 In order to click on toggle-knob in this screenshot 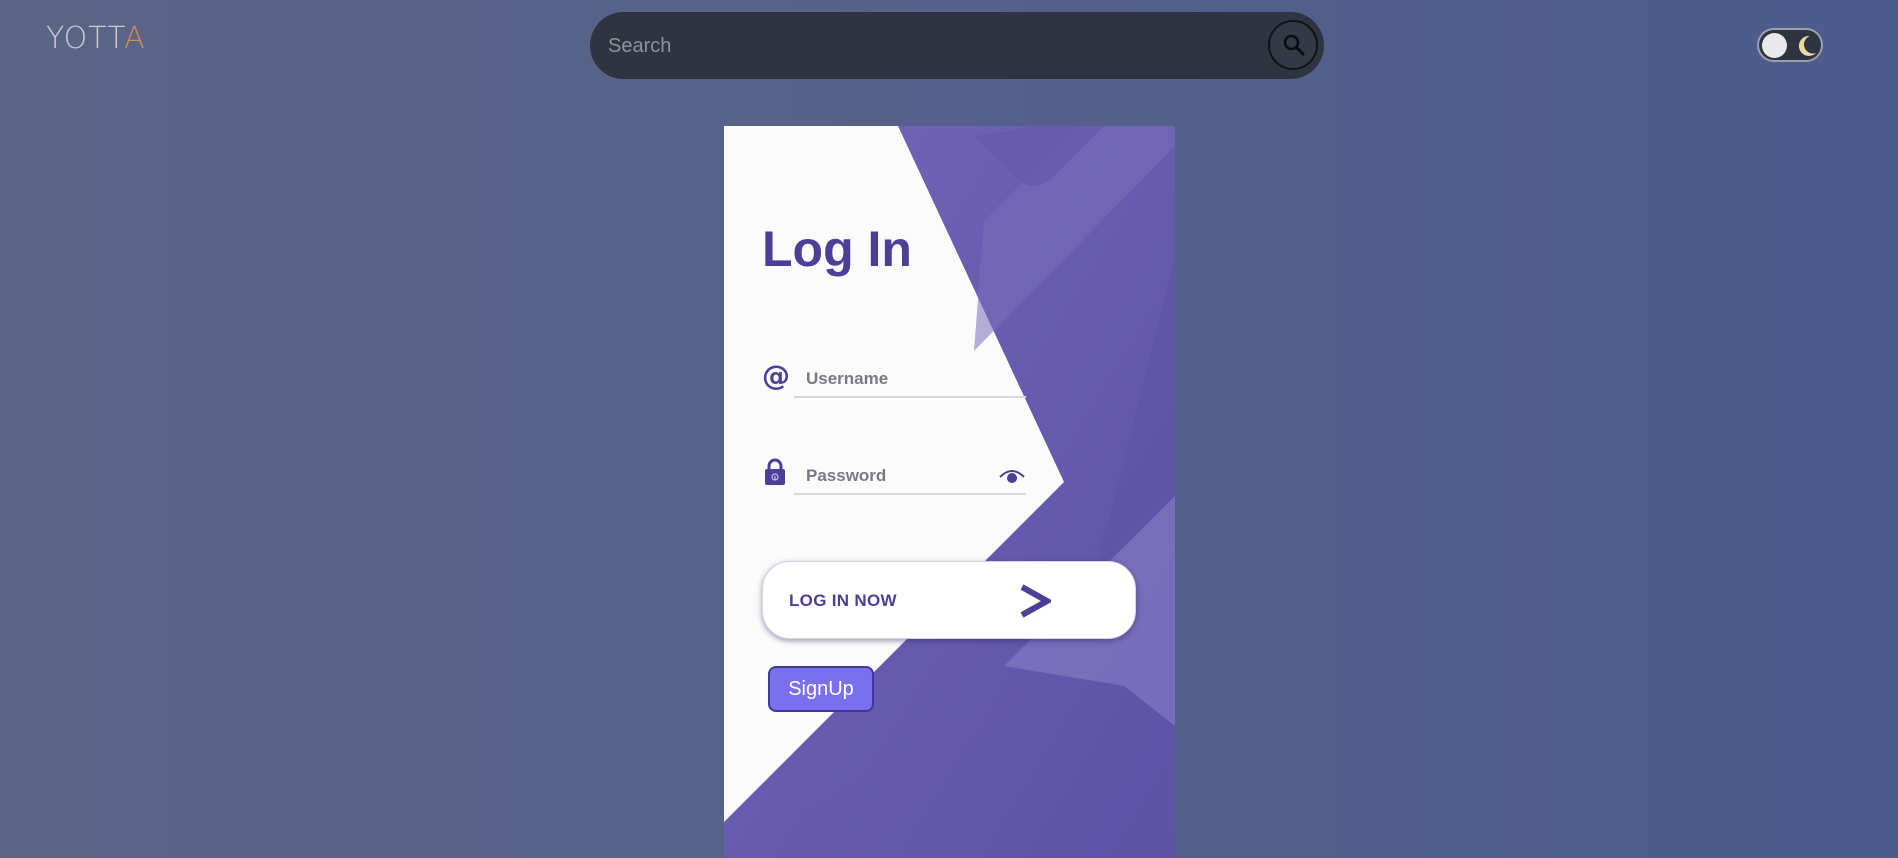, I will do `click(1774, 45)`.